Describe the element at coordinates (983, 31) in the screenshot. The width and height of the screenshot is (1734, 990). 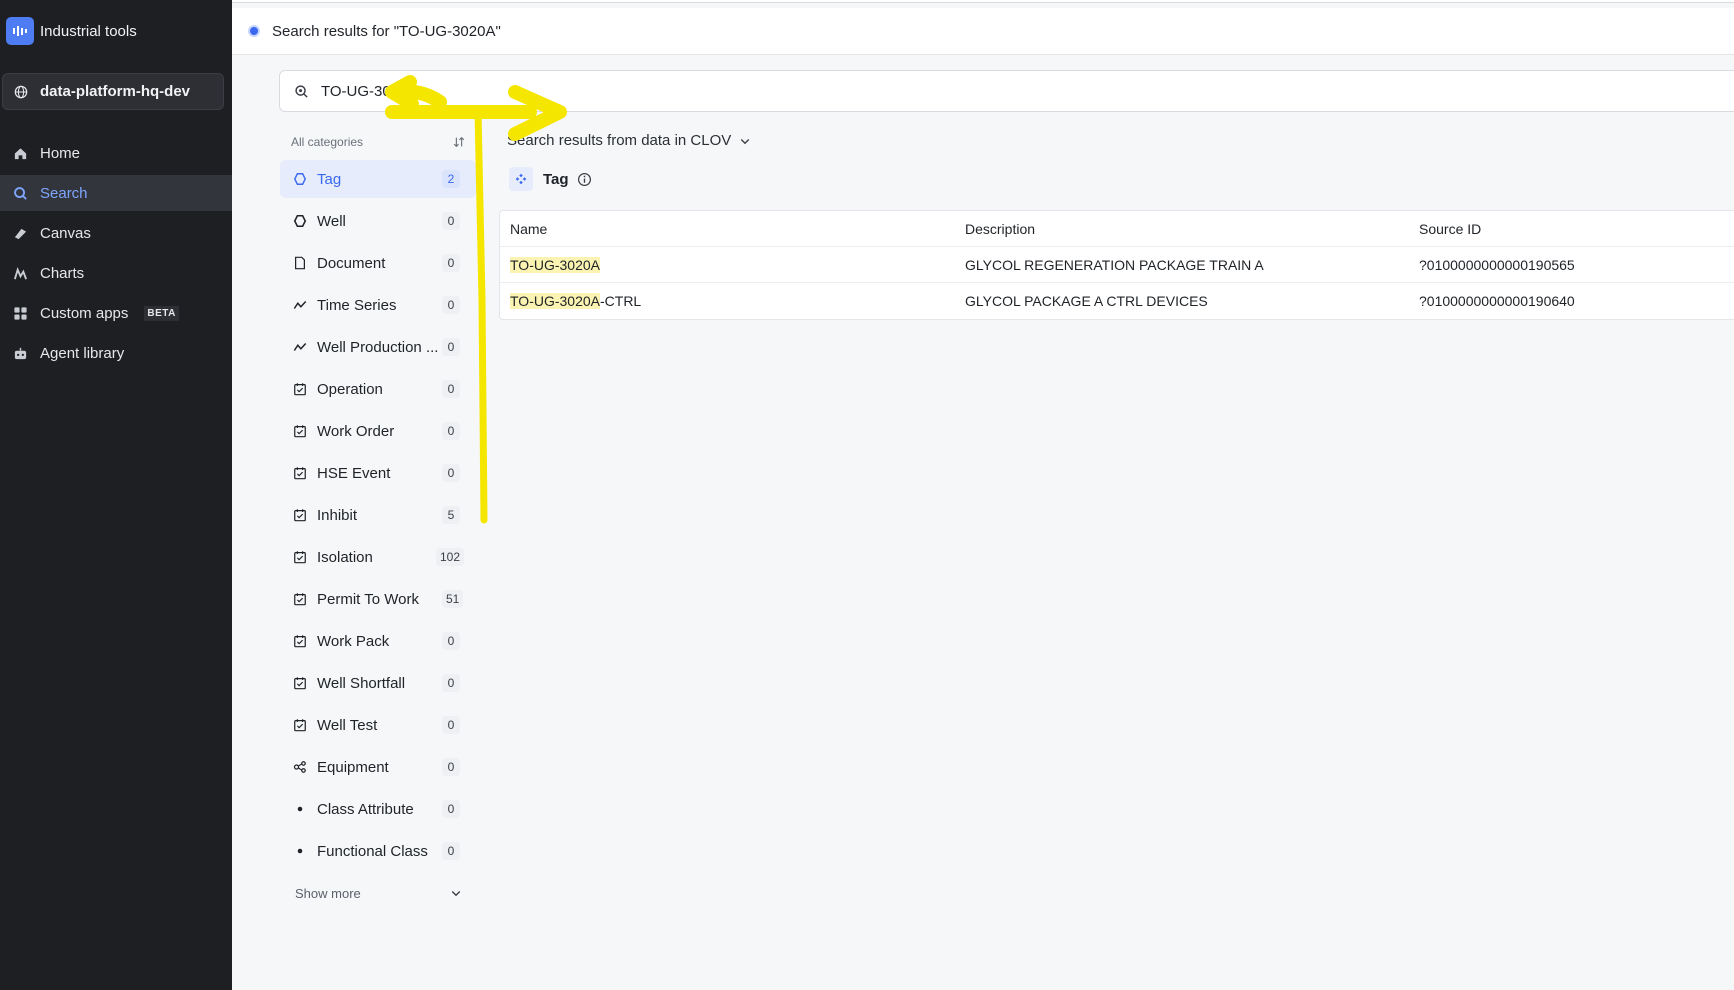
I see `page-header: Search results for "TO-UG-3020A"` at that location.